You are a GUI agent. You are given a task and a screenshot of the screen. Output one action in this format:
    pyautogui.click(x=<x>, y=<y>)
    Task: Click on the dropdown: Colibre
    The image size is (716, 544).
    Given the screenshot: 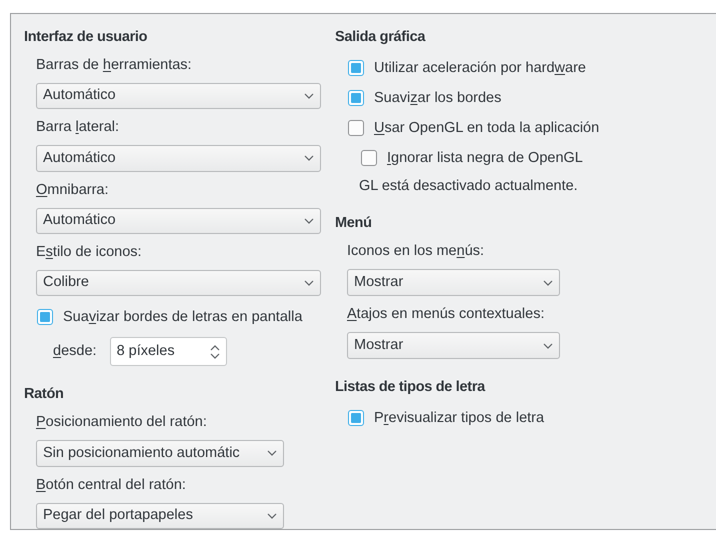 What is the action you would take?
    pyautogui.click(x=178, y=283)
    